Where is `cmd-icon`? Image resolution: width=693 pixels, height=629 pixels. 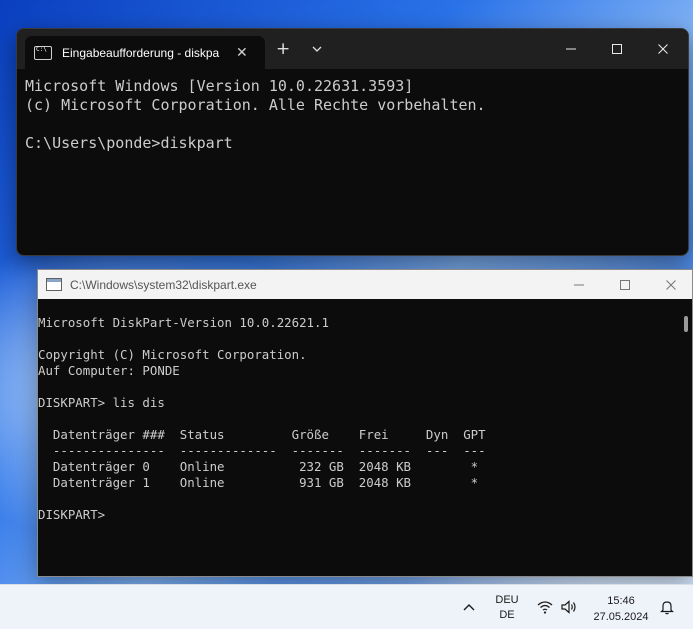
cmd-icon is located at coordinates (43, 52).